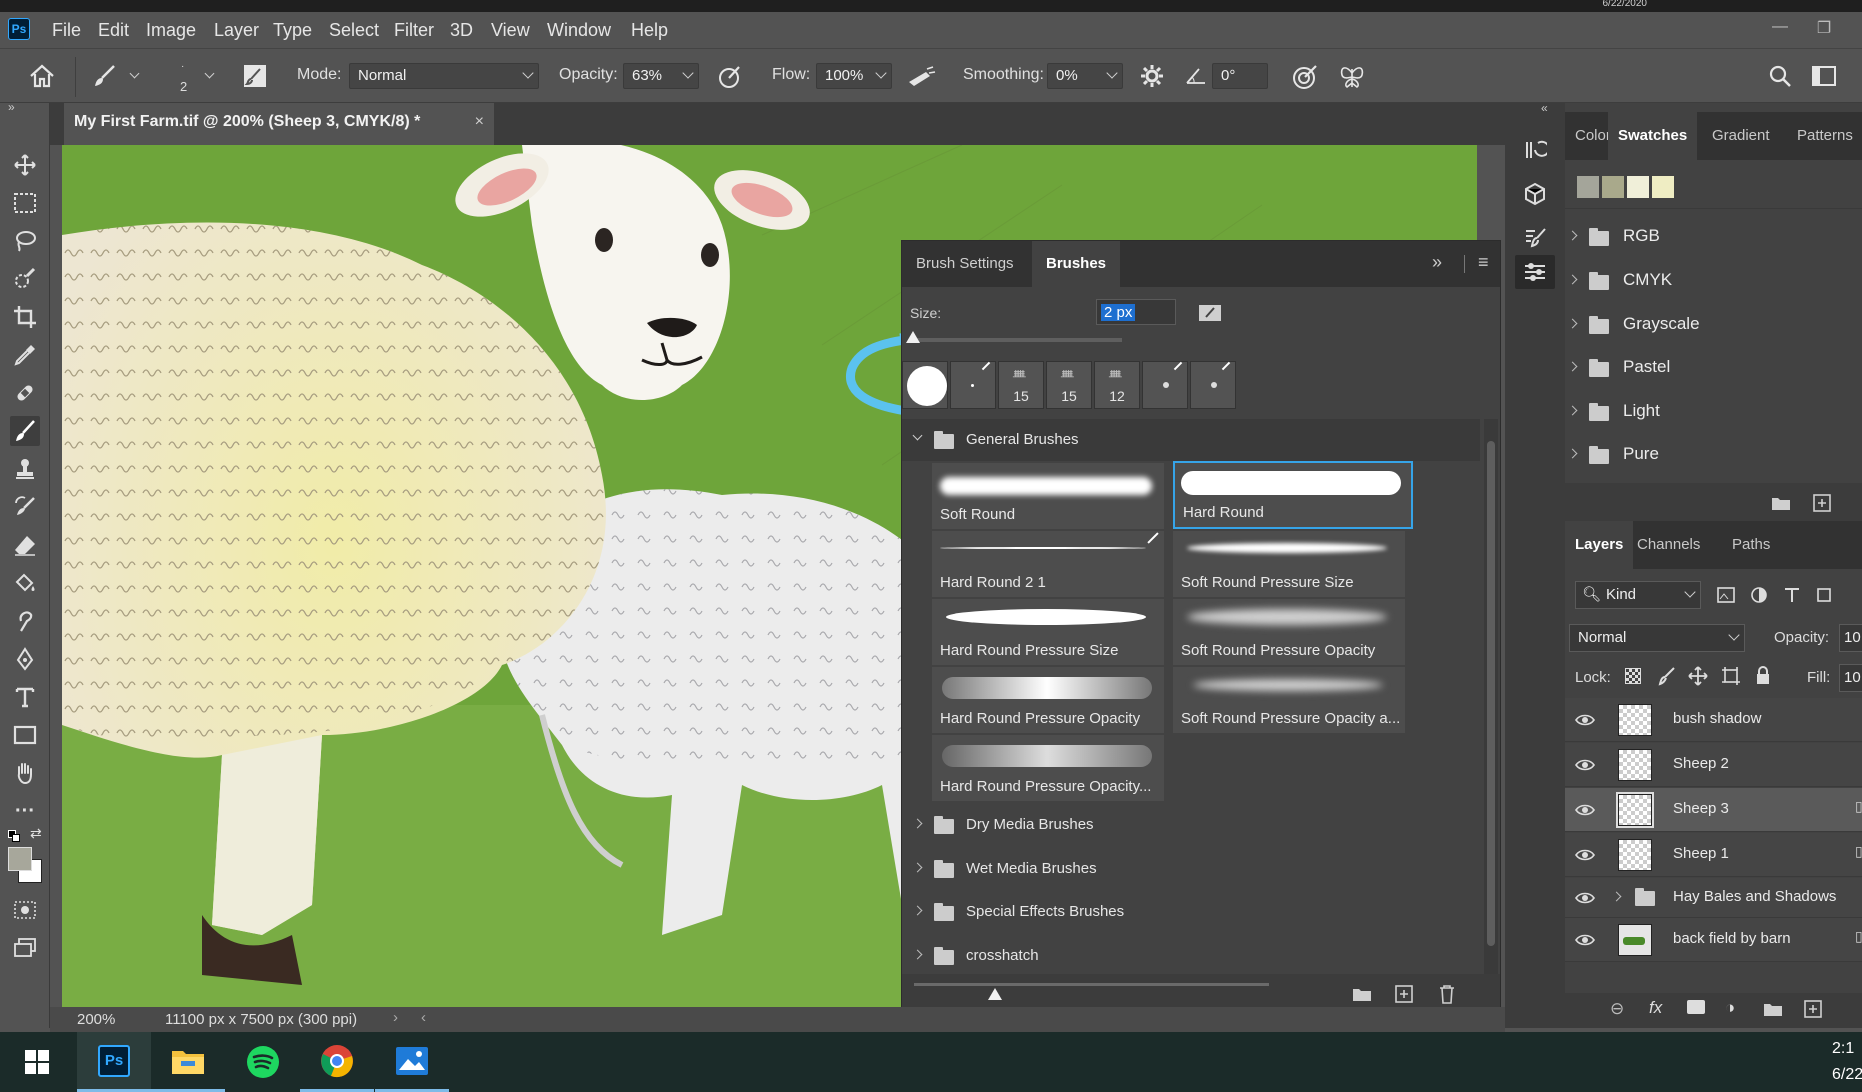  What do you see at coordinates (255, 76) in the screenshot?
I see `brush-settings-toggle-icon` at bounding box center [255, 76].